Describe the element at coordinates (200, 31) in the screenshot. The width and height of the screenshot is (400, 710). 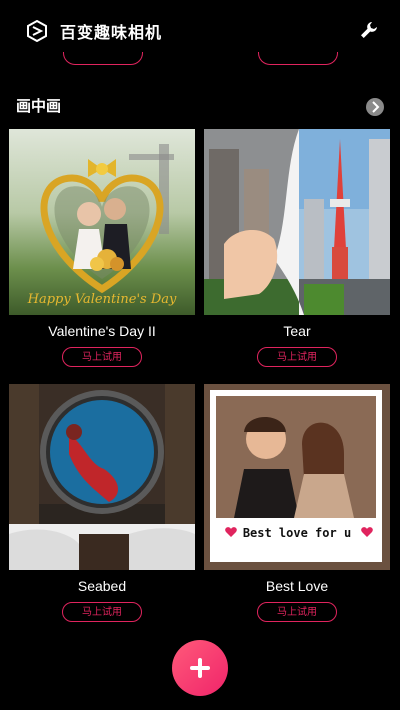
I see `app-header: 百变趣味相机` at that location.